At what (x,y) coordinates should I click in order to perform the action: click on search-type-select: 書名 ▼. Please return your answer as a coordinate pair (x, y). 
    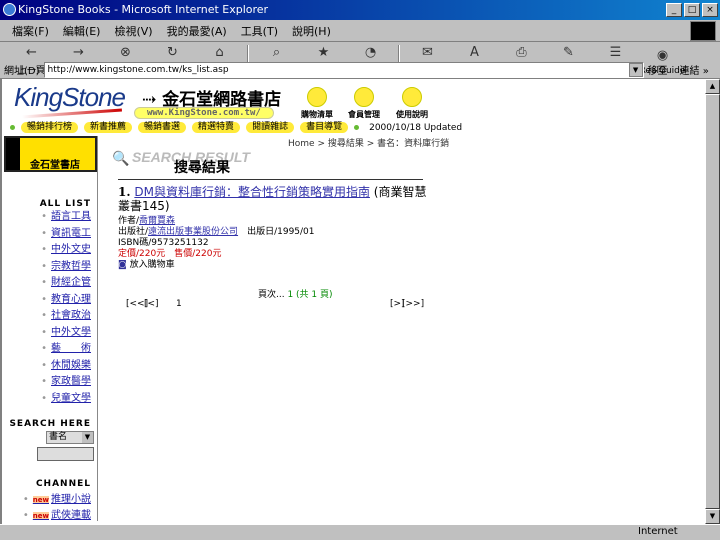
    Looking at the image, I should click on (70, 437).